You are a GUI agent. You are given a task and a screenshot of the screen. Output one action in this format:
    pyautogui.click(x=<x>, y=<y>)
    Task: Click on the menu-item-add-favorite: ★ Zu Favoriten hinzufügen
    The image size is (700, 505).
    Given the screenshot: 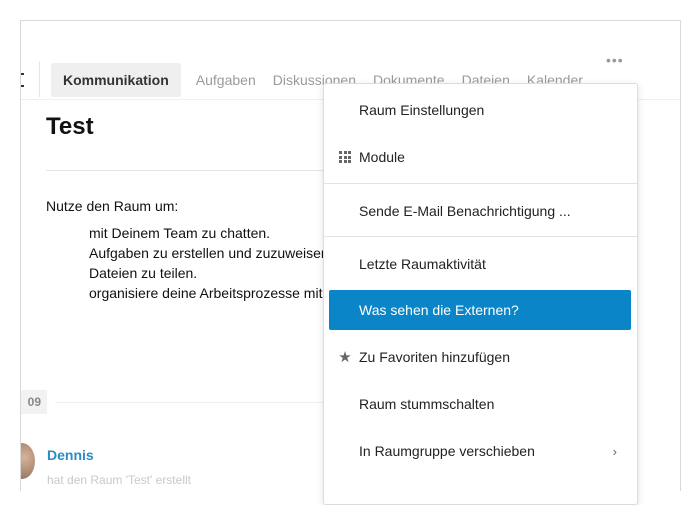 What is the action you would take?
    pyautogui.click(x=480, y=357)
    